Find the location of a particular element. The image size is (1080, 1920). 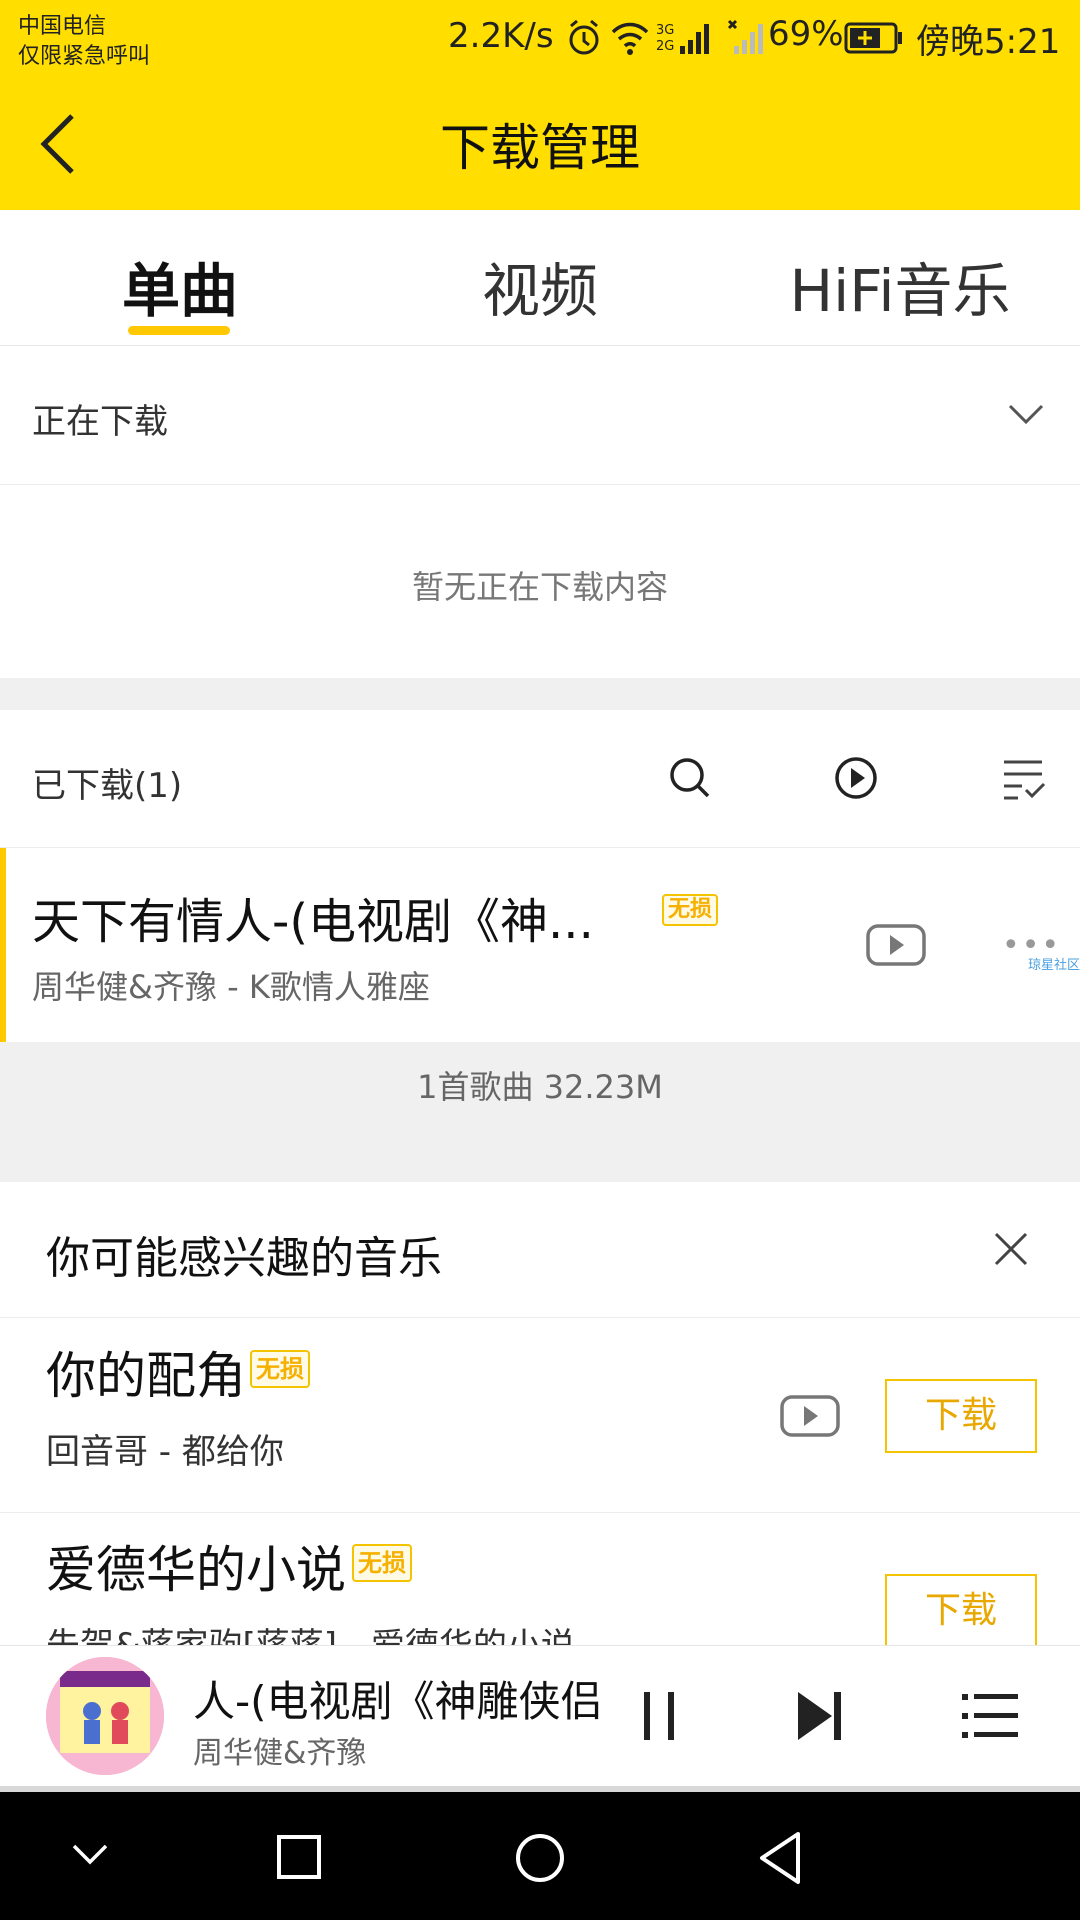

chevron-down-icon is located at coordinates (1026, 414).